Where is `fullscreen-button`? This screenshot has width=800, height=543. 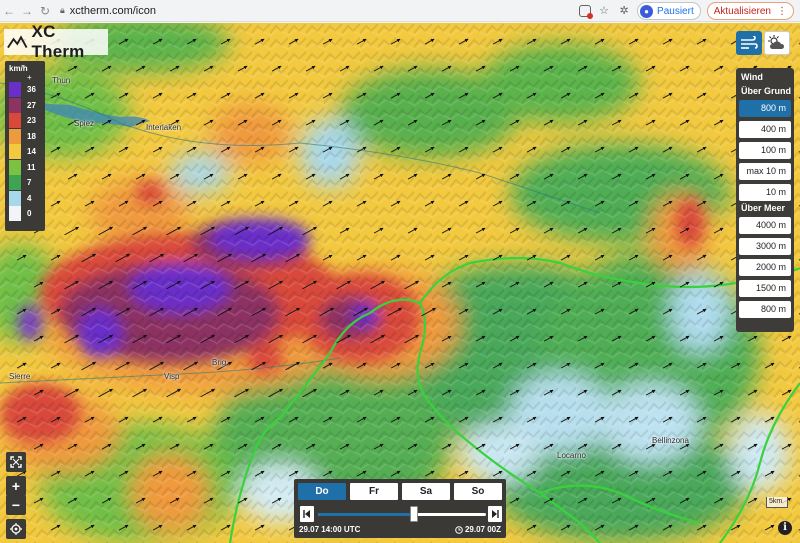
fullscreen-button is located at coordinates (16, 462).